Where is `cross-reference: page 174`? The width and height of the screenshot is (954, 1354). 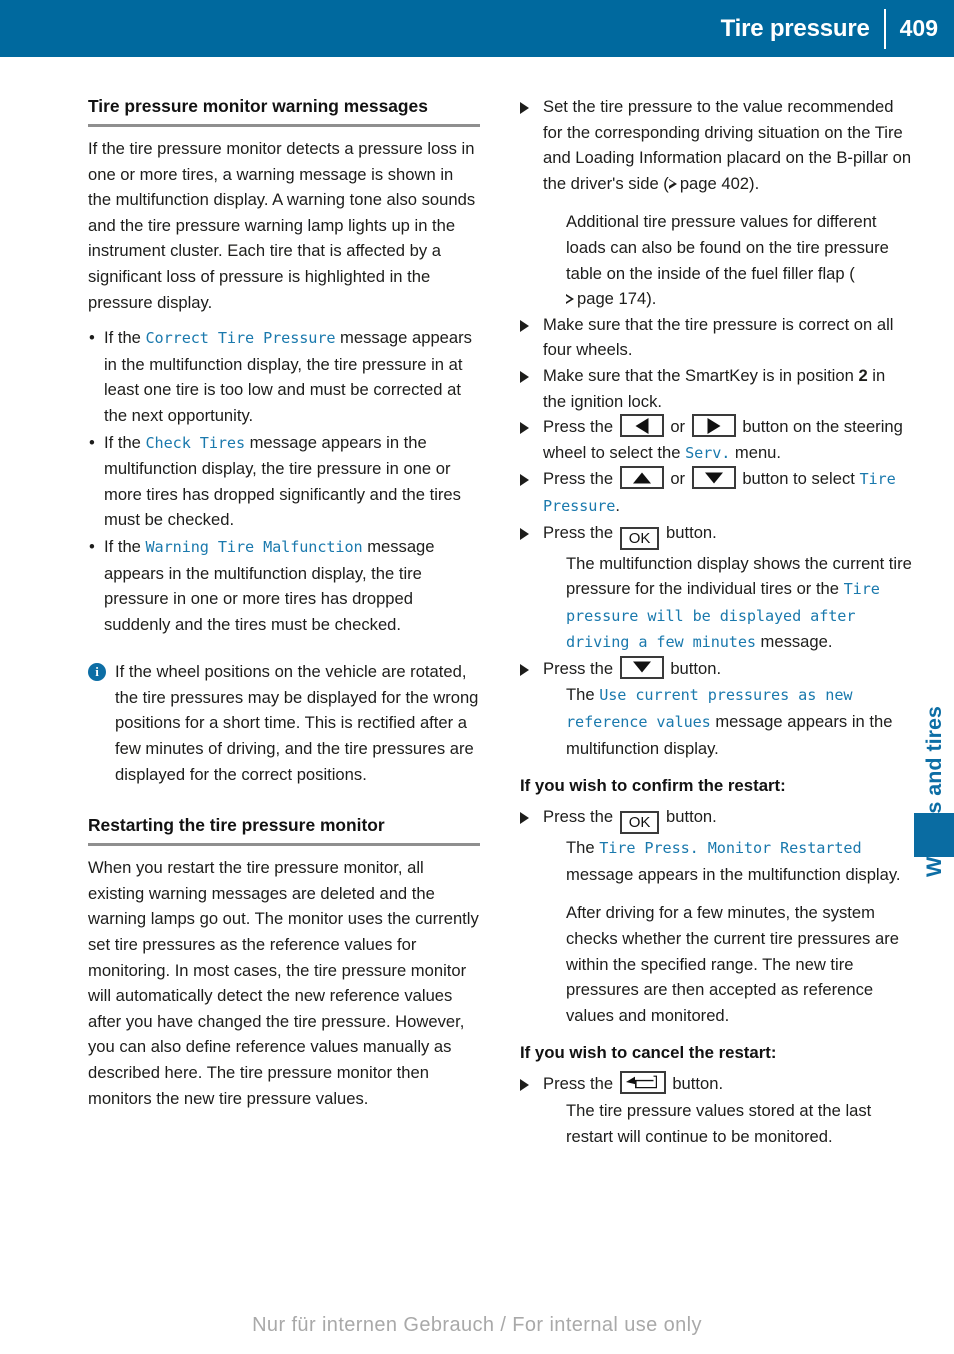 cross-reference: page 174 is located at coordinates (606, 298).